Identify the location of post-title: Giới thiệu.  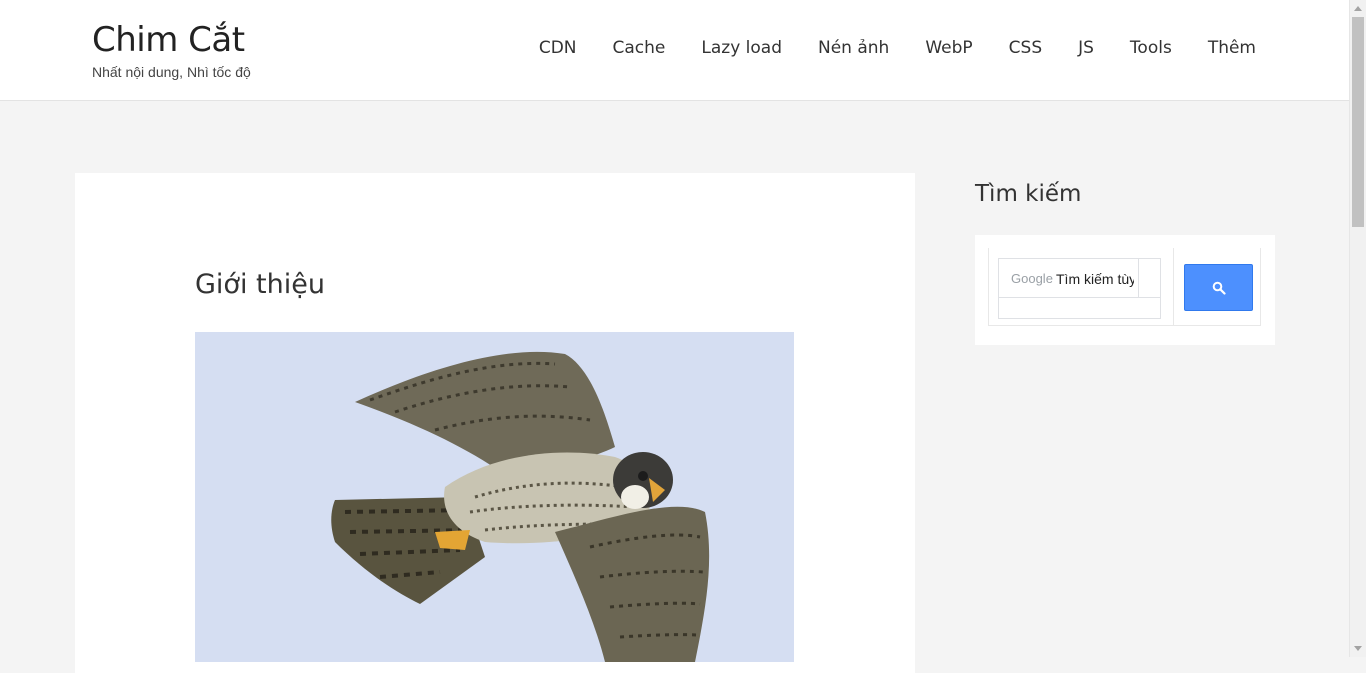
(260, 284).